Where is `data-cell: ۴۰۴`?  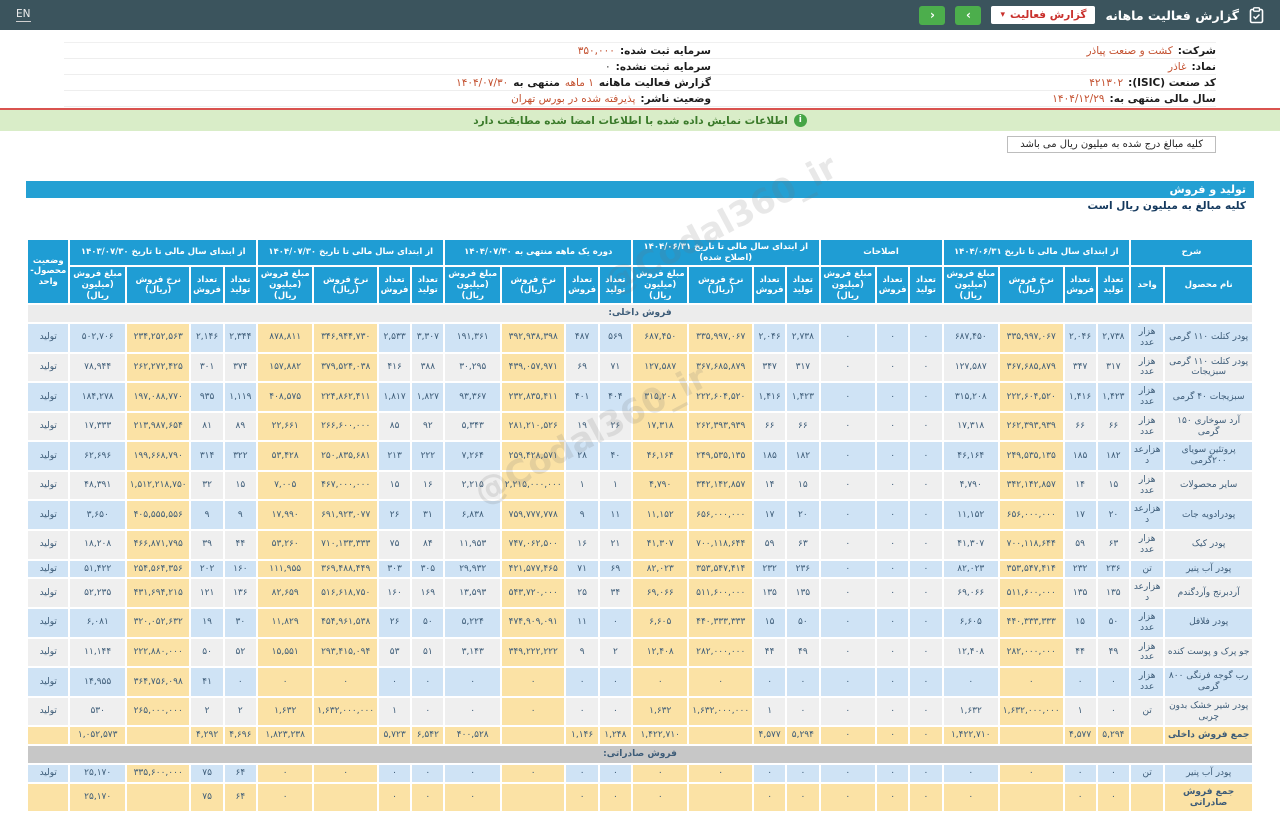
data-cell: ۴۰۴ is located at coordinates (615, 397).